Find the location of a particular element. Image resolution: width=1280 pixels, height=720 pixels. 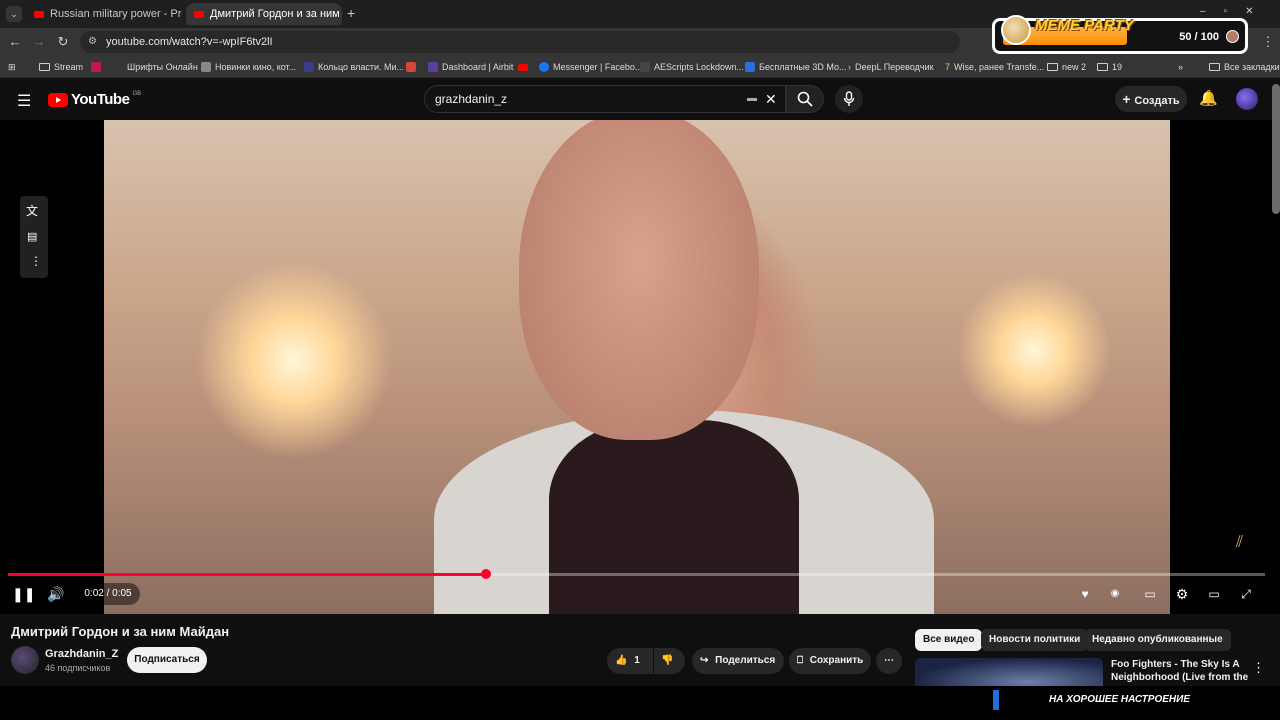

tab-russian-military: Russian military power - Prodig ✕ is located at coordinates (104, 14).